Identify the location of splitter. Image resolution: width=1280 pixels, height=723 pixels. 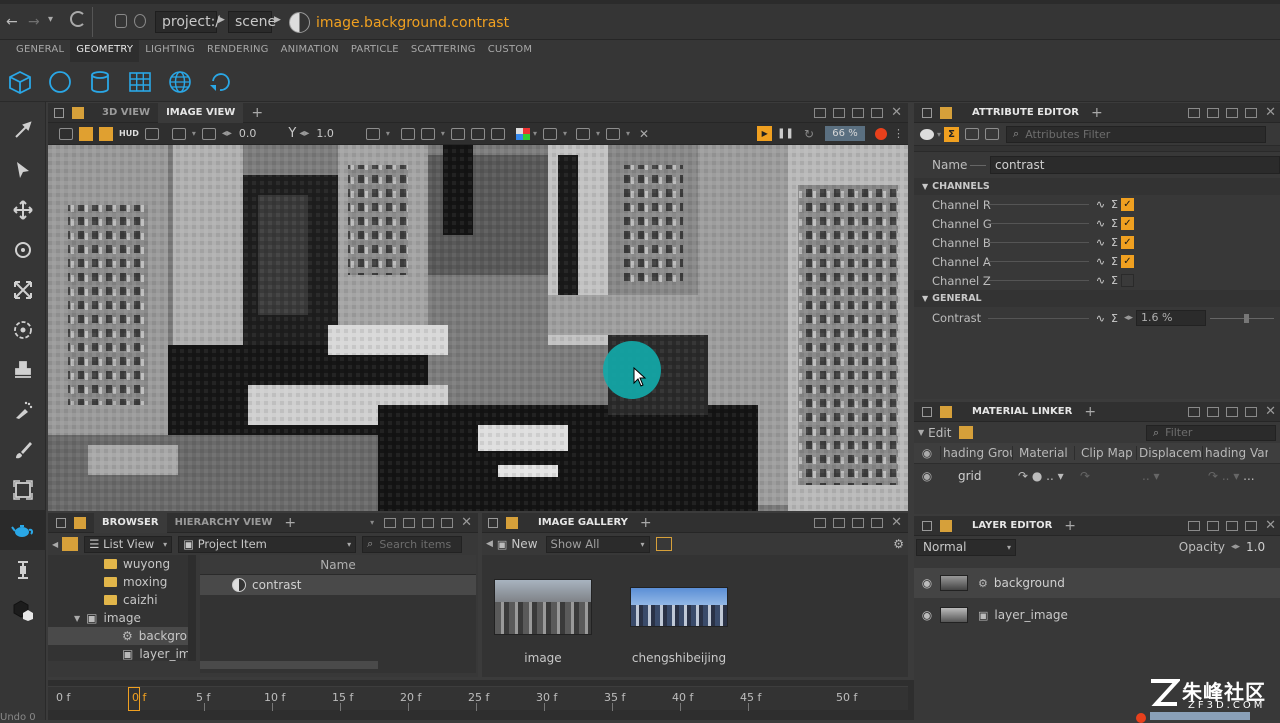
(1097, 148).